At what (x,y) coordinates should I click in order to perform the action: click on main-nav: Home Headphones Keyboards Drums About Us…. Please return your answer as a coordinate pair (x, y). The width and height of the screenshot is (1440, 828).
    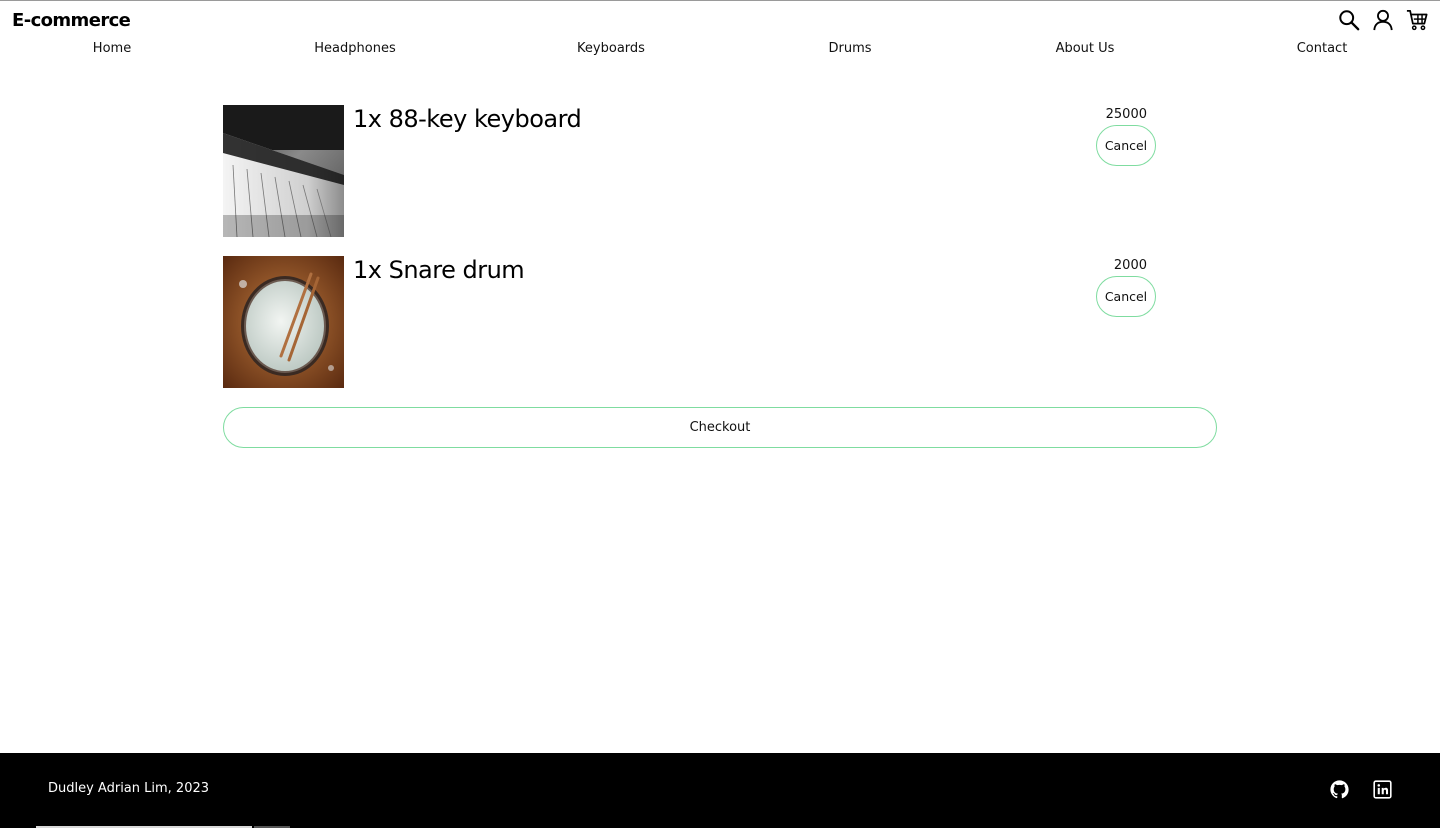
    Looking at the image, I should click on (720, 51).